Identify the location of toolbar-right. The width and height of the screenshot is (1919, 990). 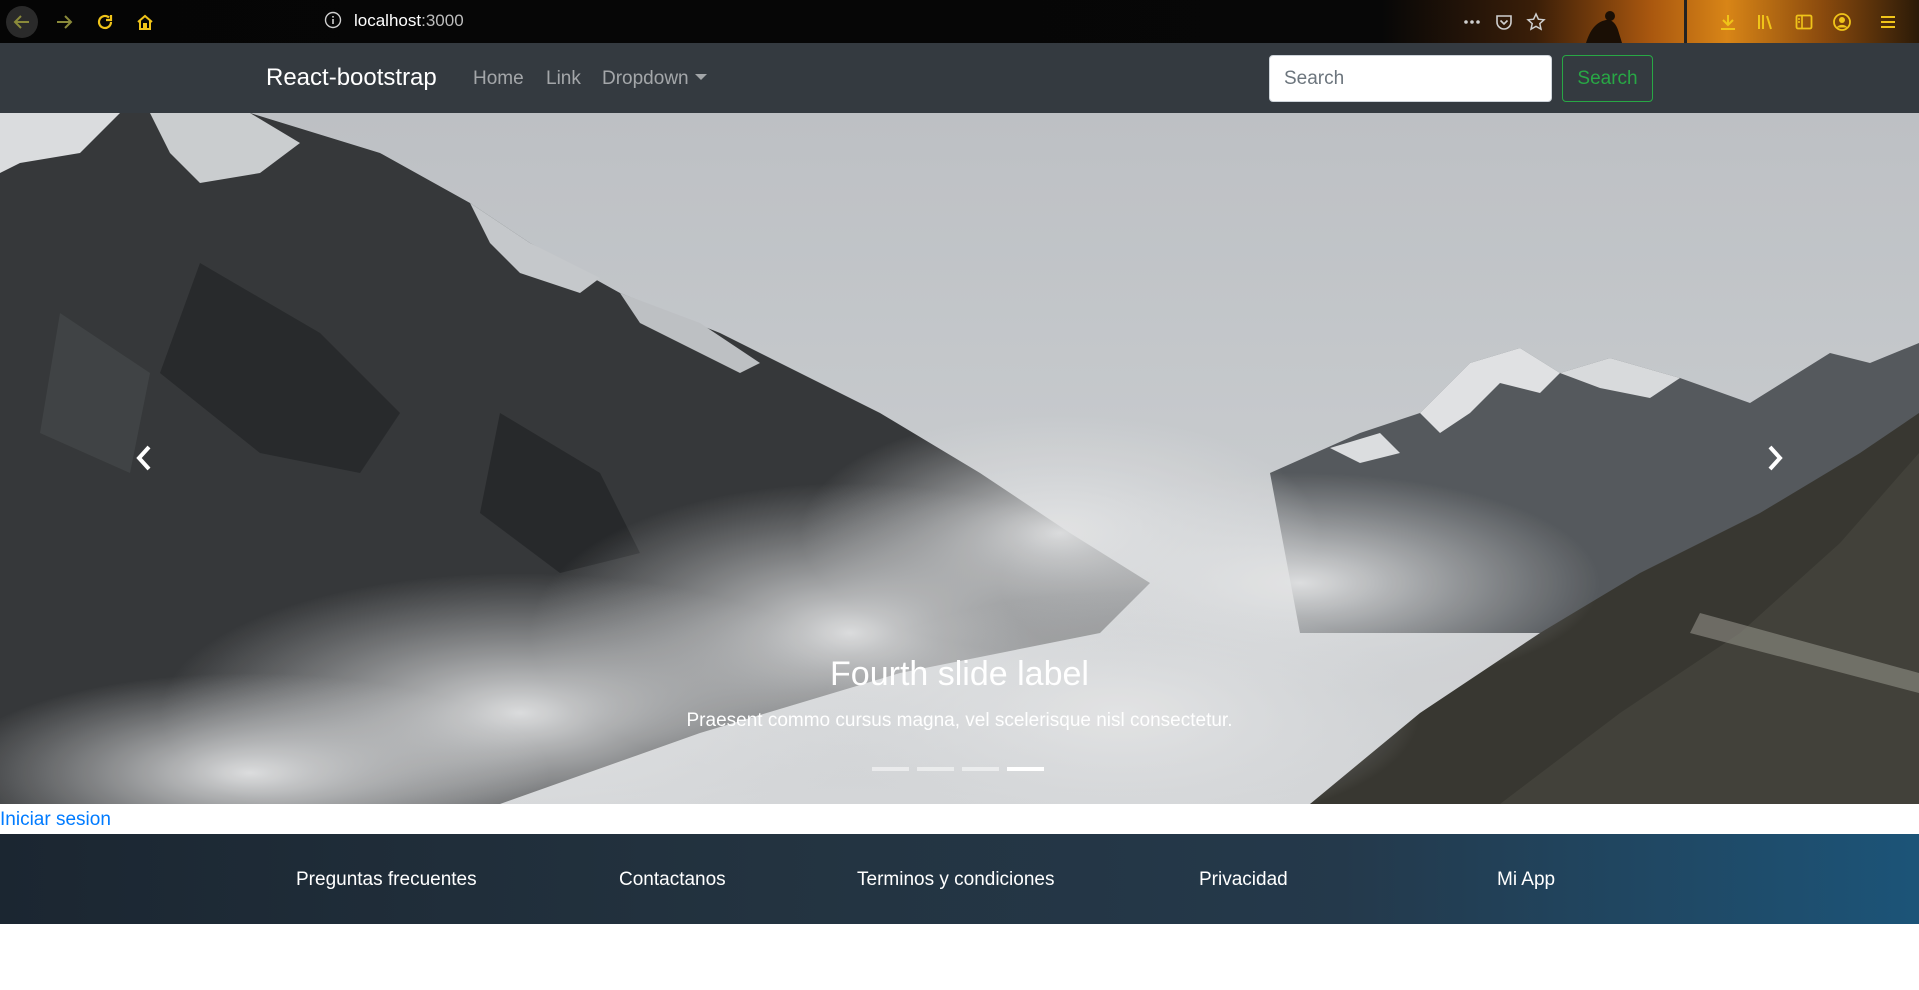
(1808, 22).